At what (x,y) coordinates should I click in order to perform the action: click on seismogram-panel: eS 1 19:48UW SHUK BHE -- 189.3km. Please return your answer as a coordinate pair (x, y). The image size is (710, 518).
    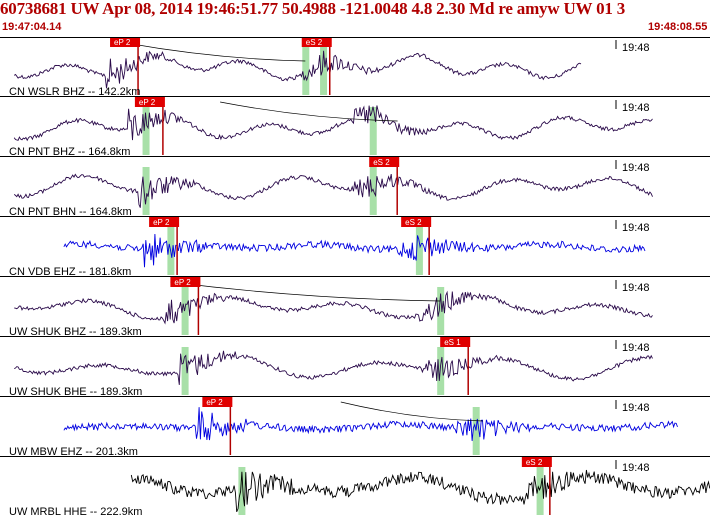
    Looking at the image, I should click on (355, 367).